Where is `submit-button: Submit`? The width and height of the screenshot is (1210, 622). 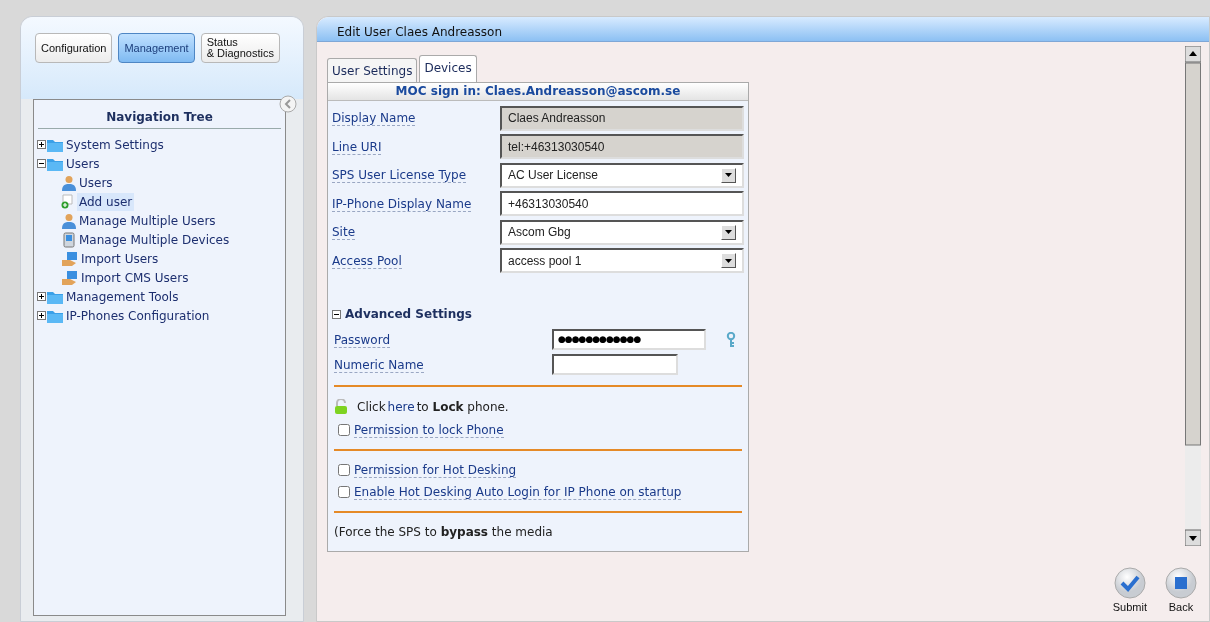
submit-button: Submit is located at coordinates (1129, 590).